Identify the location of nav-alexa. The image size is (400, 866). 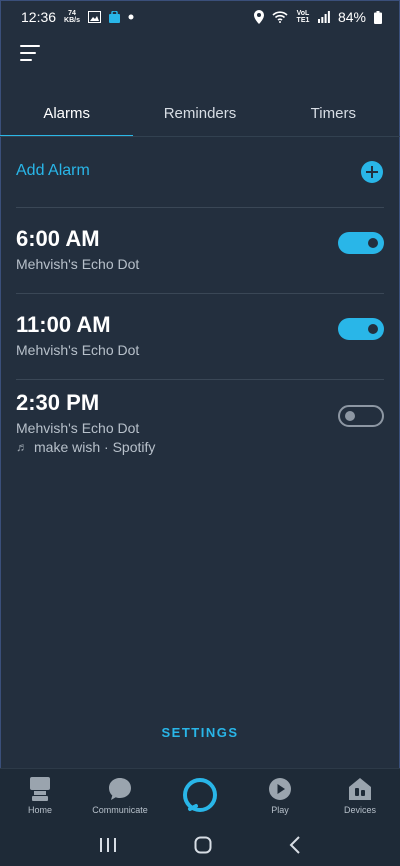
(200, 797).